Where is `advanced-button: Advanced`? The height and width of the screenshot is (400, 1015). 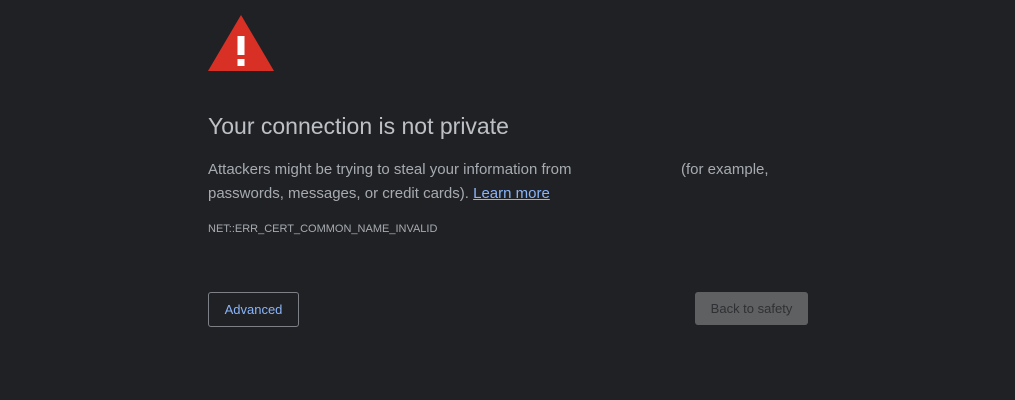
advanced-button: Advanced is located at coordinates (253, 309).